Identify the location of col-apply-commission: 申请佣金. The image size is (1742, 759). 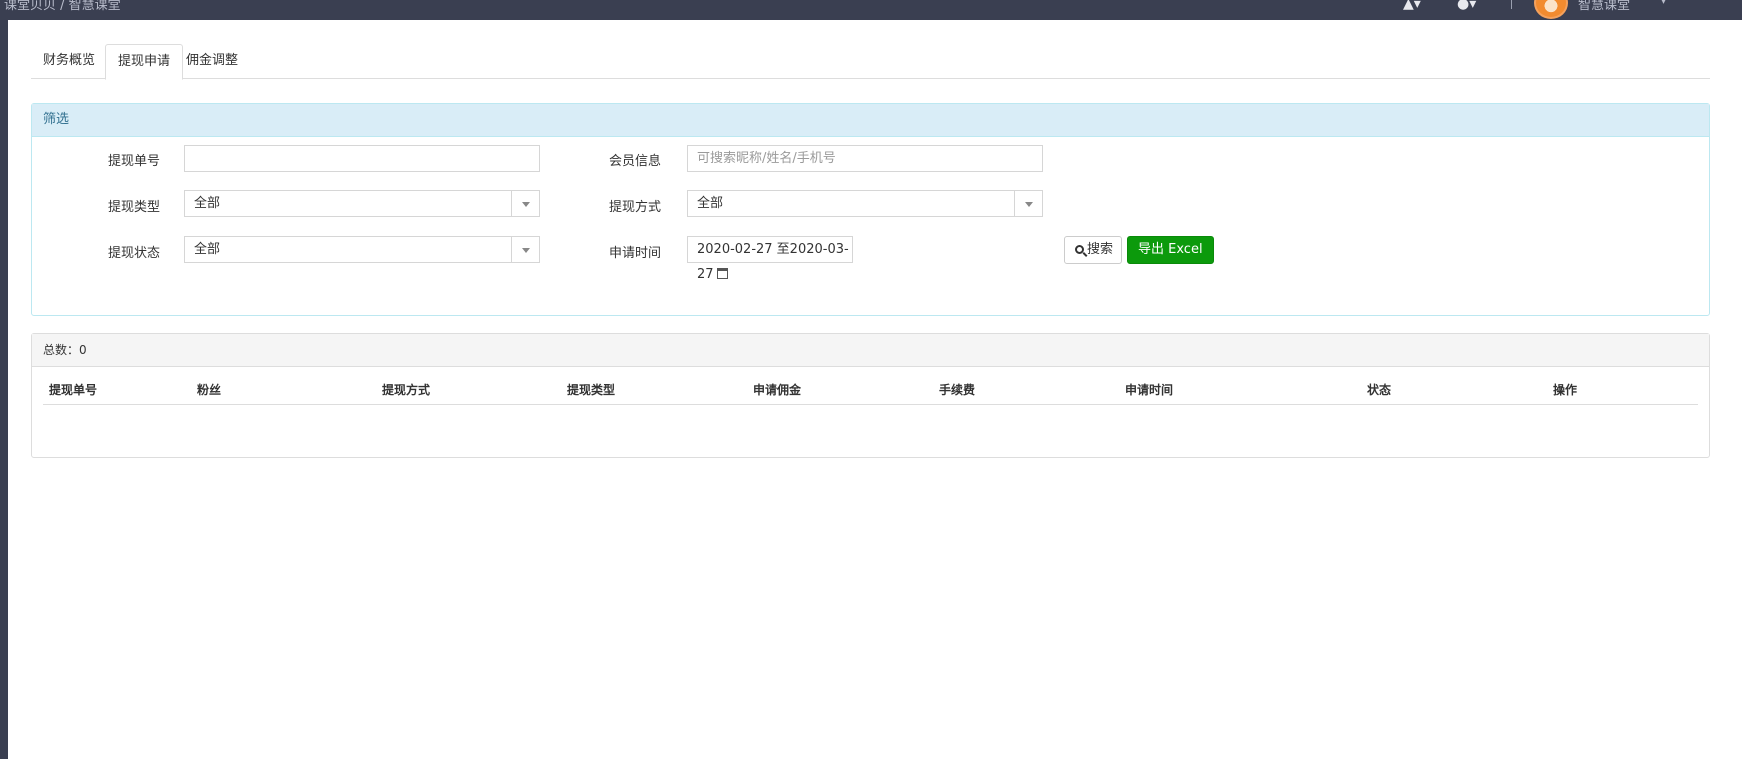
(777, 390).